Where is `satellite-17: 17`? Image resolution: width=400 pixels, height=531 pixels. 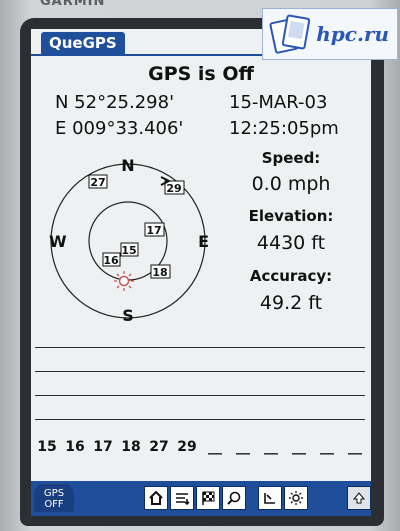 satellite-17: 17 is located at coordinates (154, 229).